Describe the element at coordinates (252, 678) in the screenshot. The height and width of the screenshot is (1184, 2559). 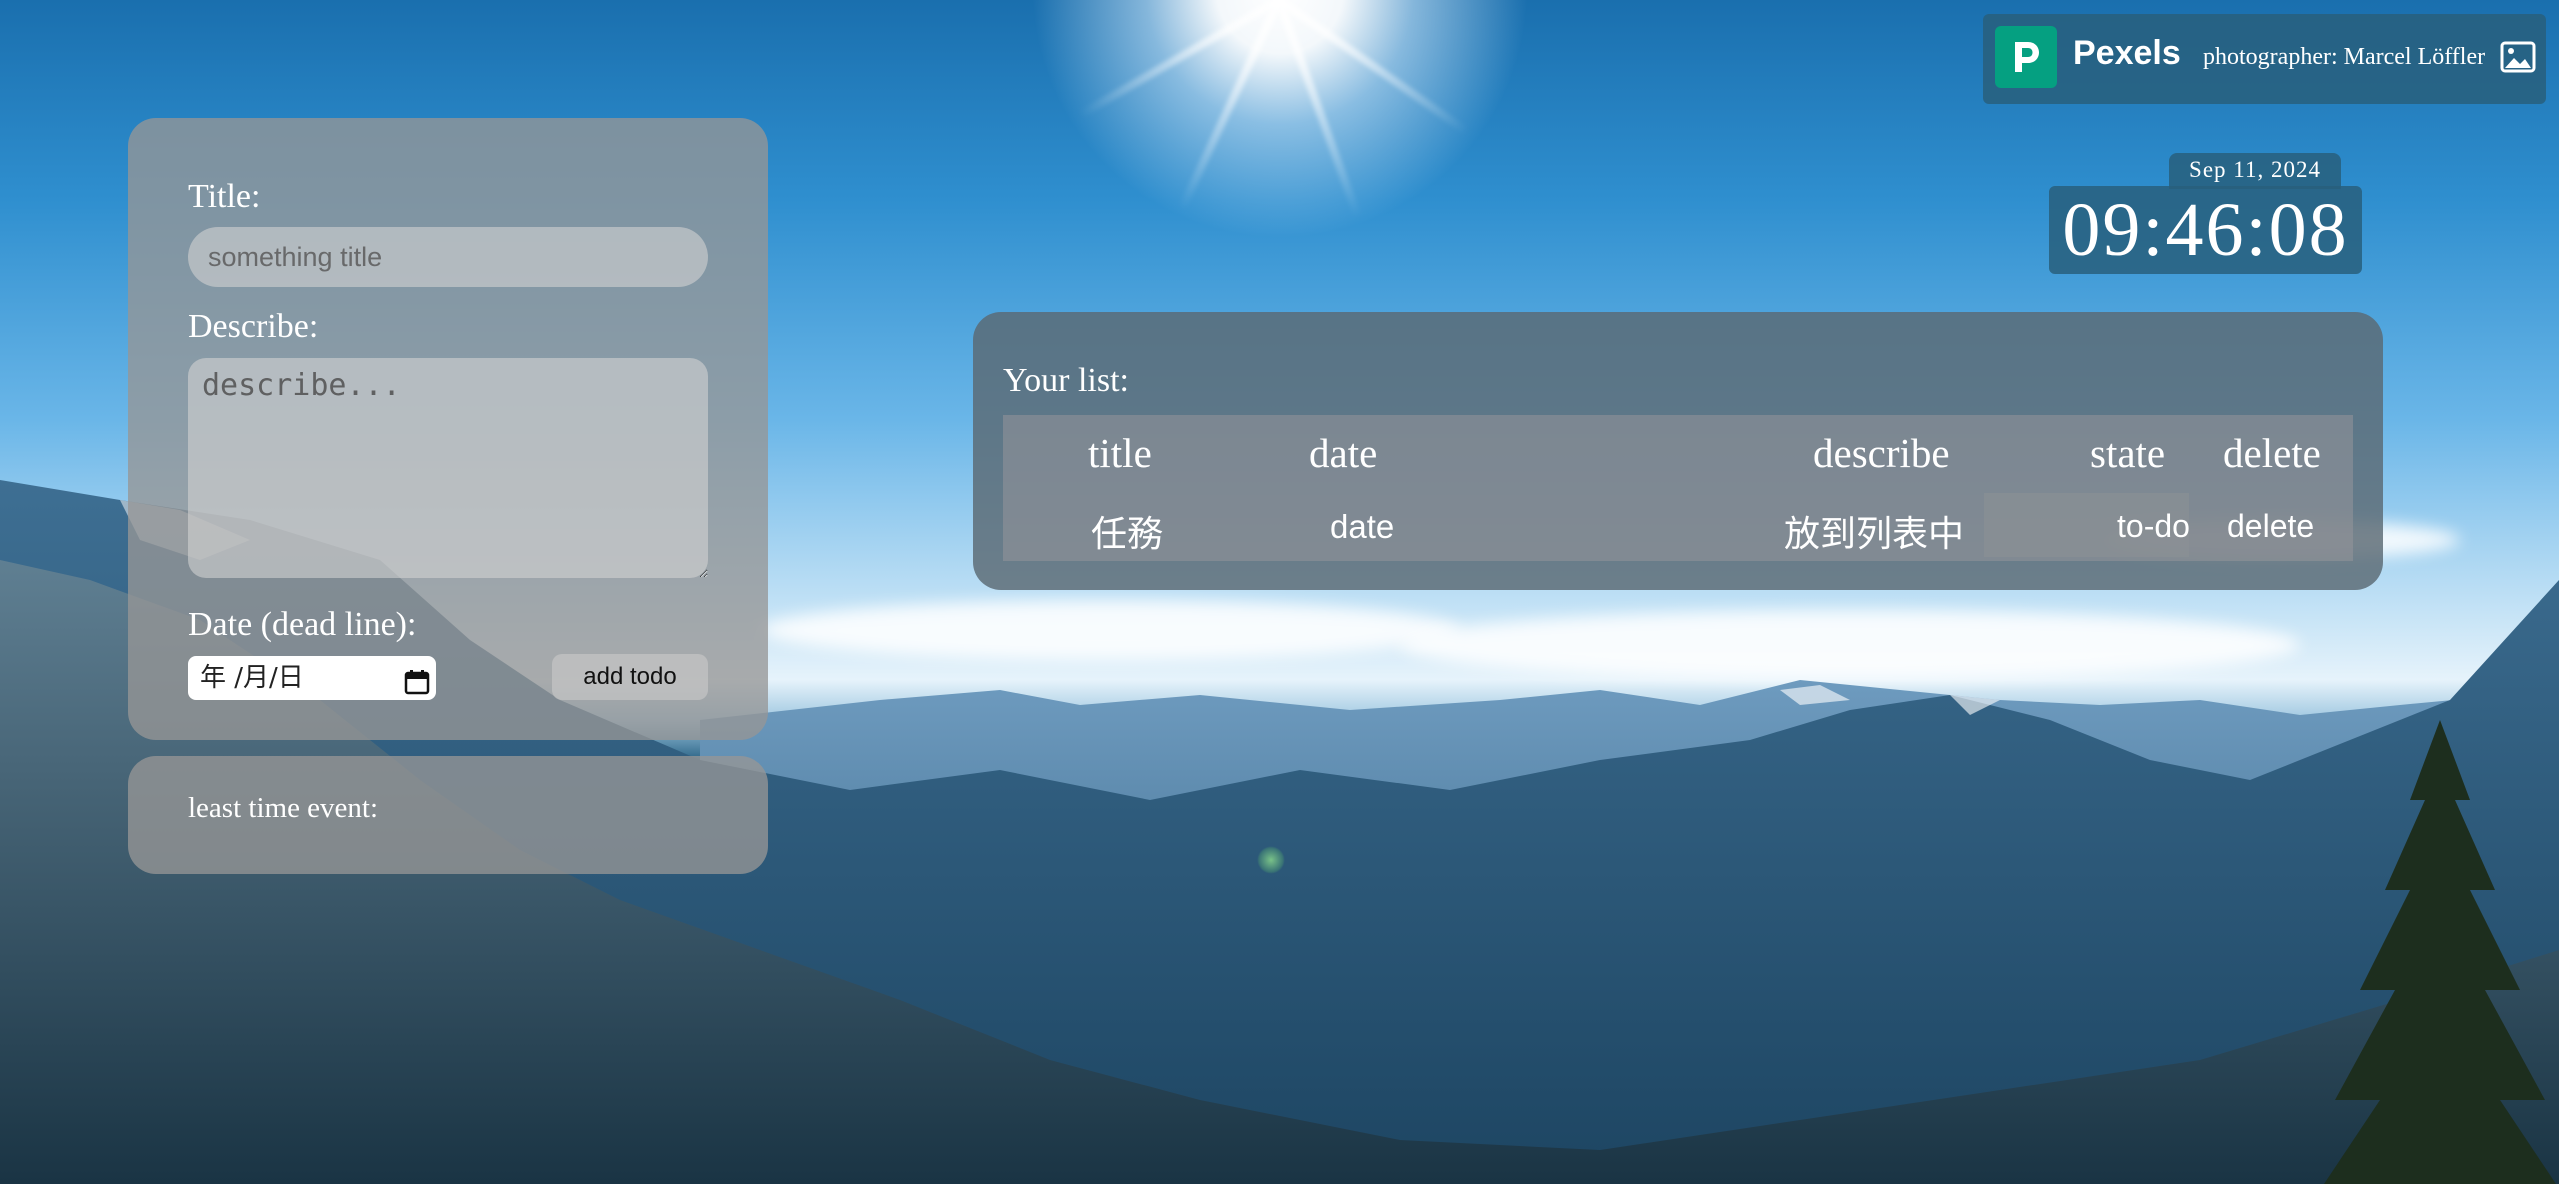
I see `date-input-placeholder: 年 /月/日` at that location.